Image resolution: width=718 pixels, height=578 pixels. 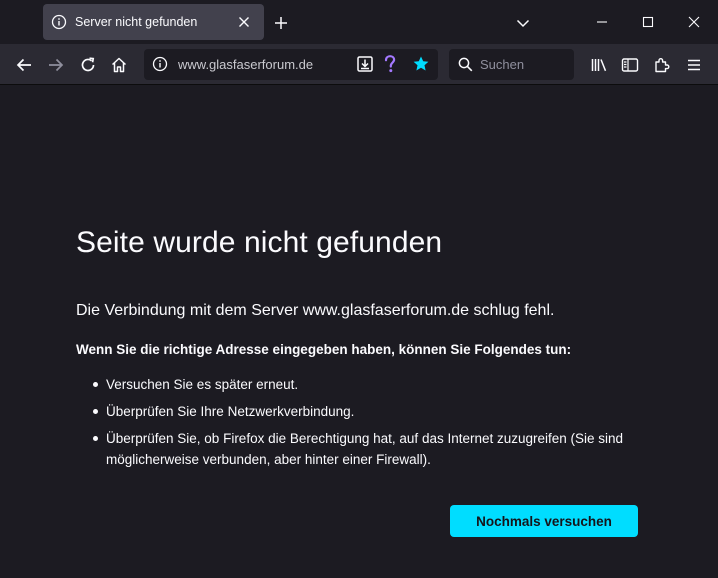 What do you see at coordinates (694, 65) in the screenshot?
I see `menu-icon` at bounding box center [694, 65].